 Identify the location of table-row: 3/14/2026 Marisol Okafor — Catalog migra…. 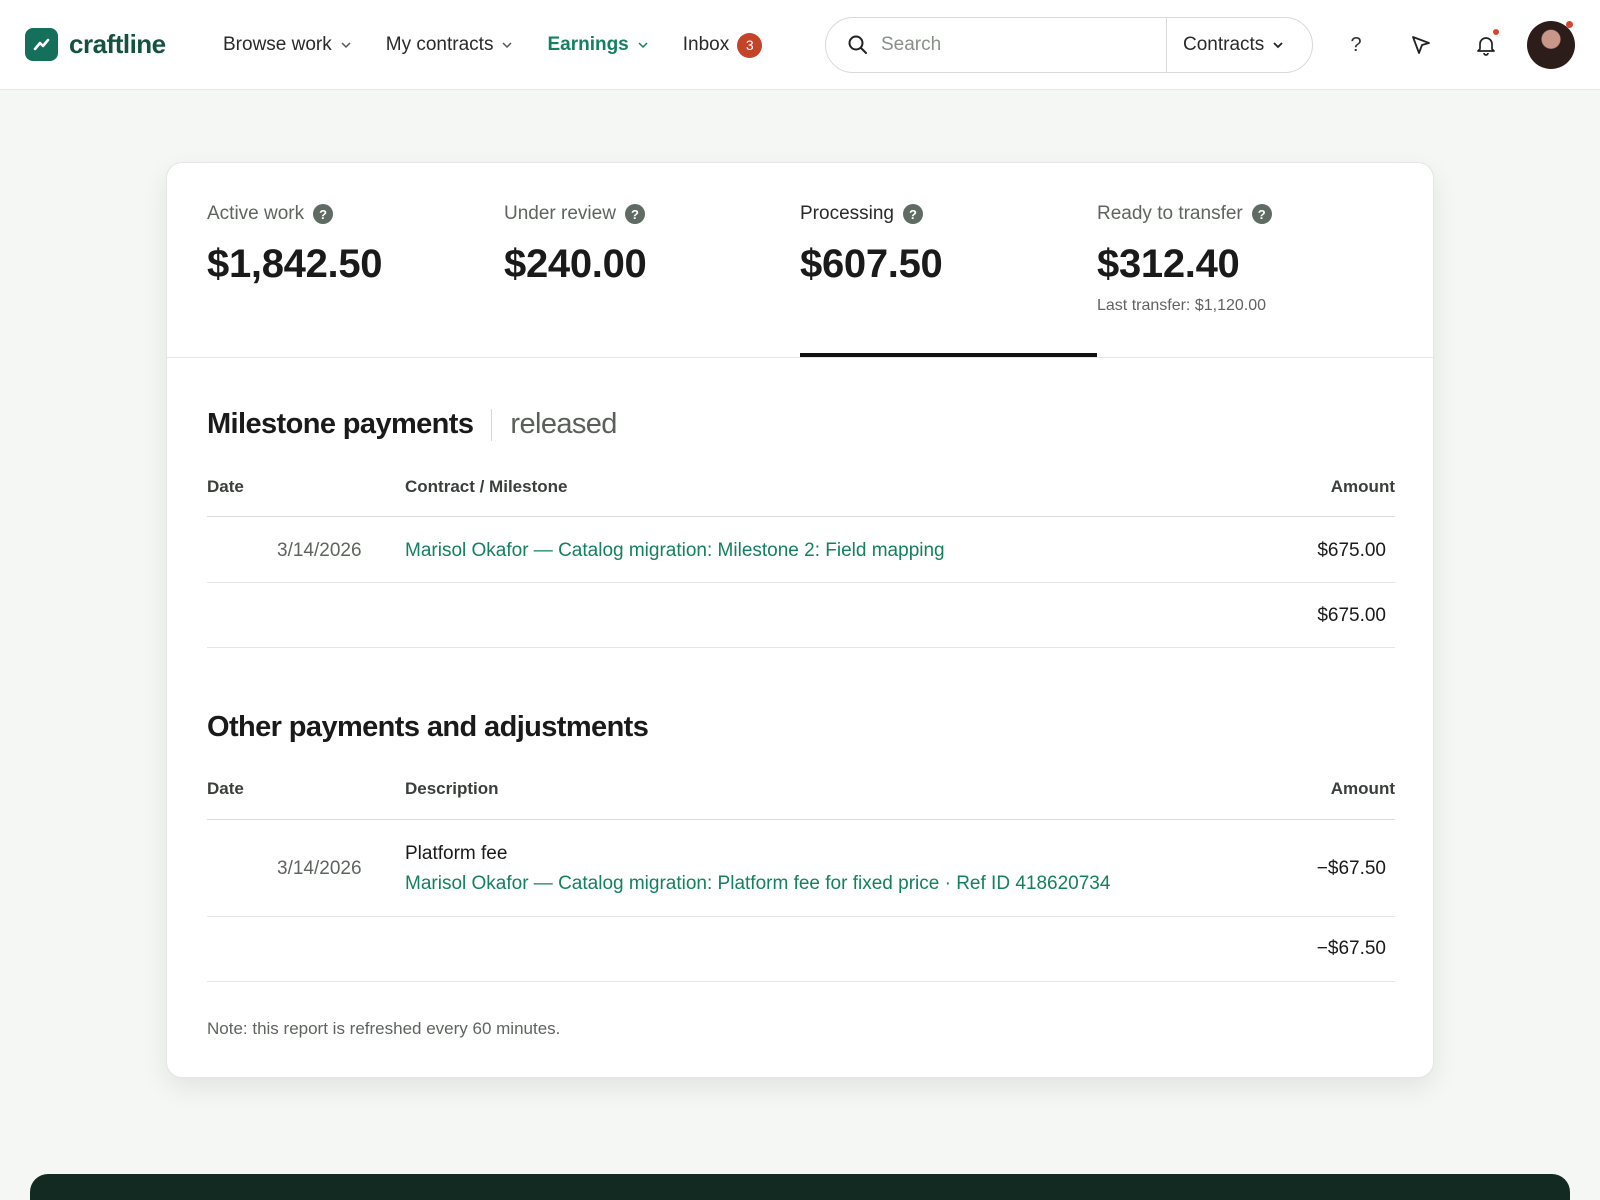
(801, 550).